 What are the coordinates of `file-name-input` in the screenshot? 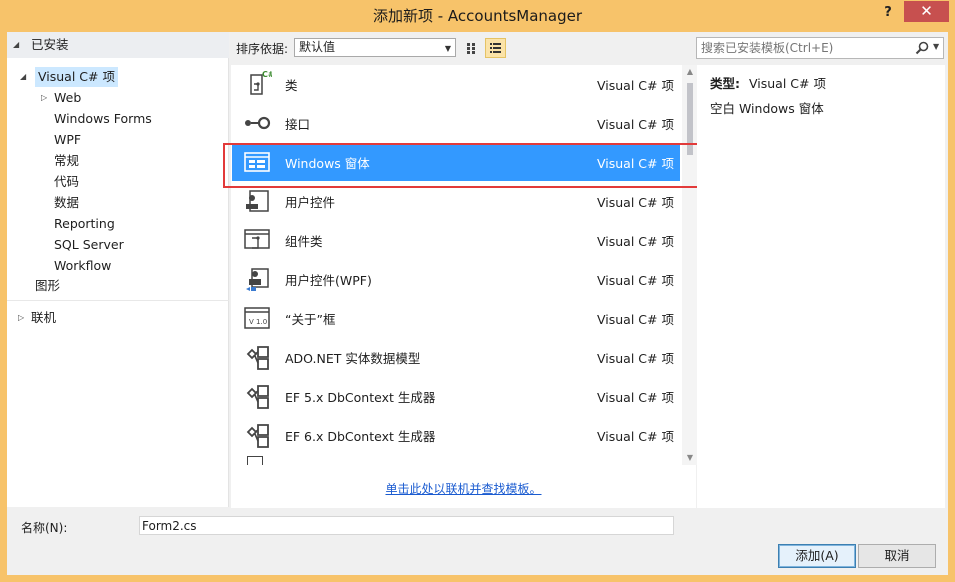 It's located at (406, 525).